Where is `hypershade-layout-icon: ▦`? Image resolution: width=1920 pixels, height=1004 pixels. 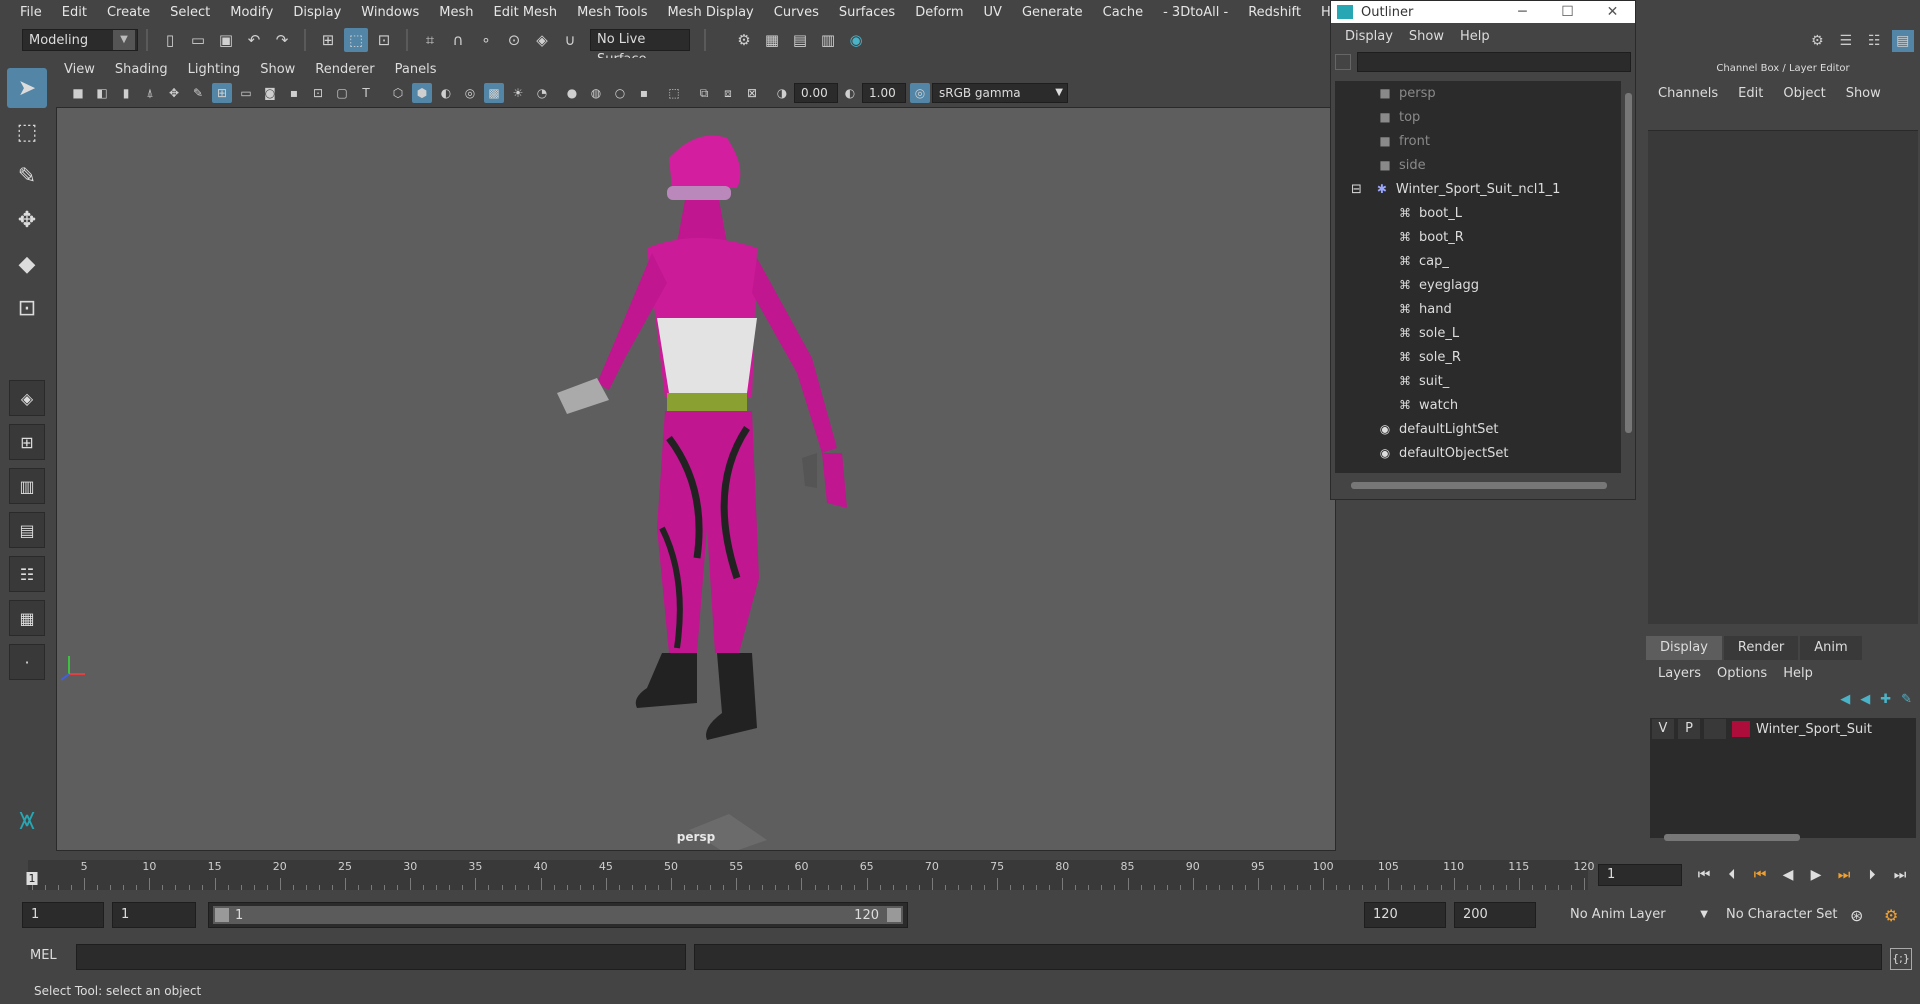 hypershade-layout-icon: ▦ is located at coordinates (27, 618).